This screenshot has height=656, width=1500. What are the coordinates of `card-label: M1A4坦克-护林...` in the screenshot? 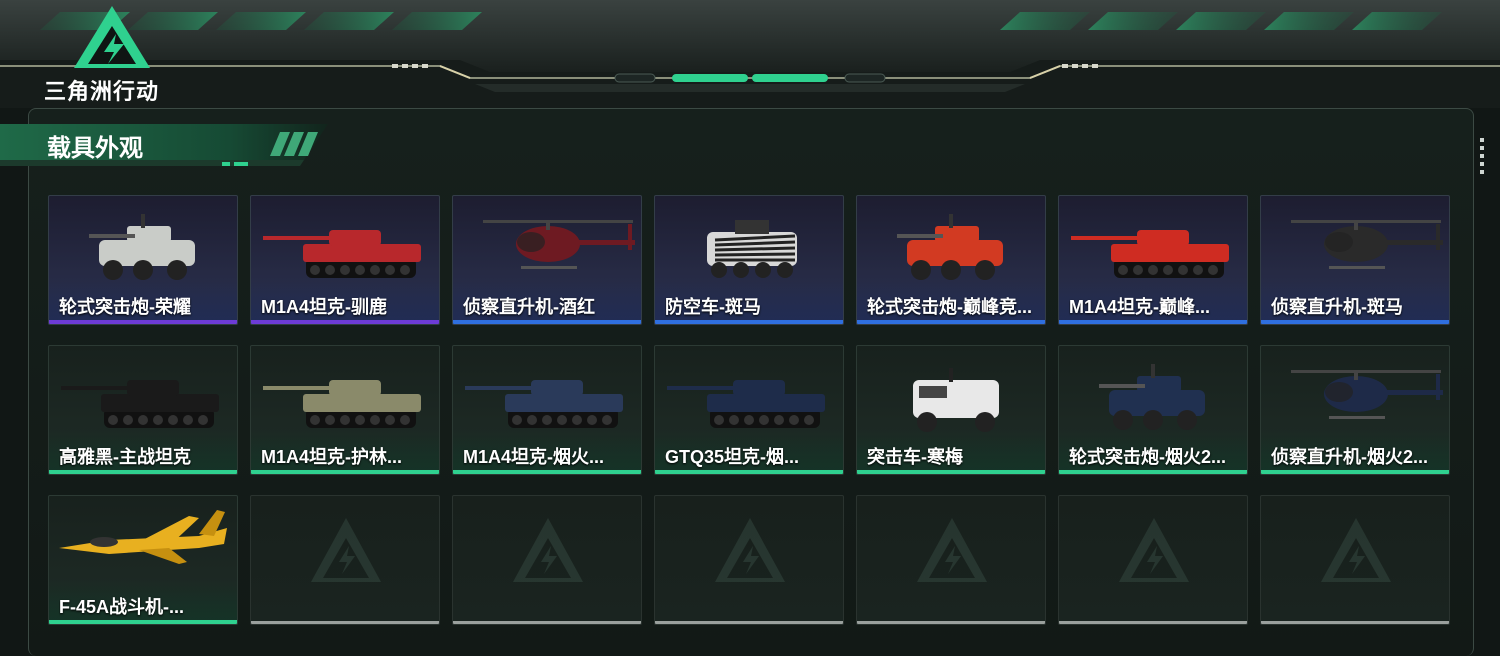 It's located at (332, 457).